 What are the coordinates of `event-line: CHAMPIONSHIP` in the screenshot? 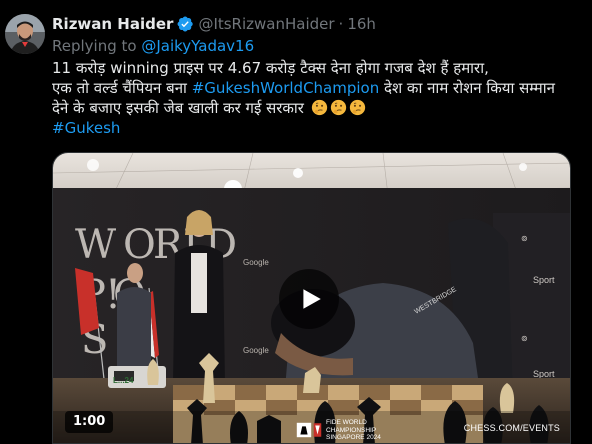 It's located at (351, 430).